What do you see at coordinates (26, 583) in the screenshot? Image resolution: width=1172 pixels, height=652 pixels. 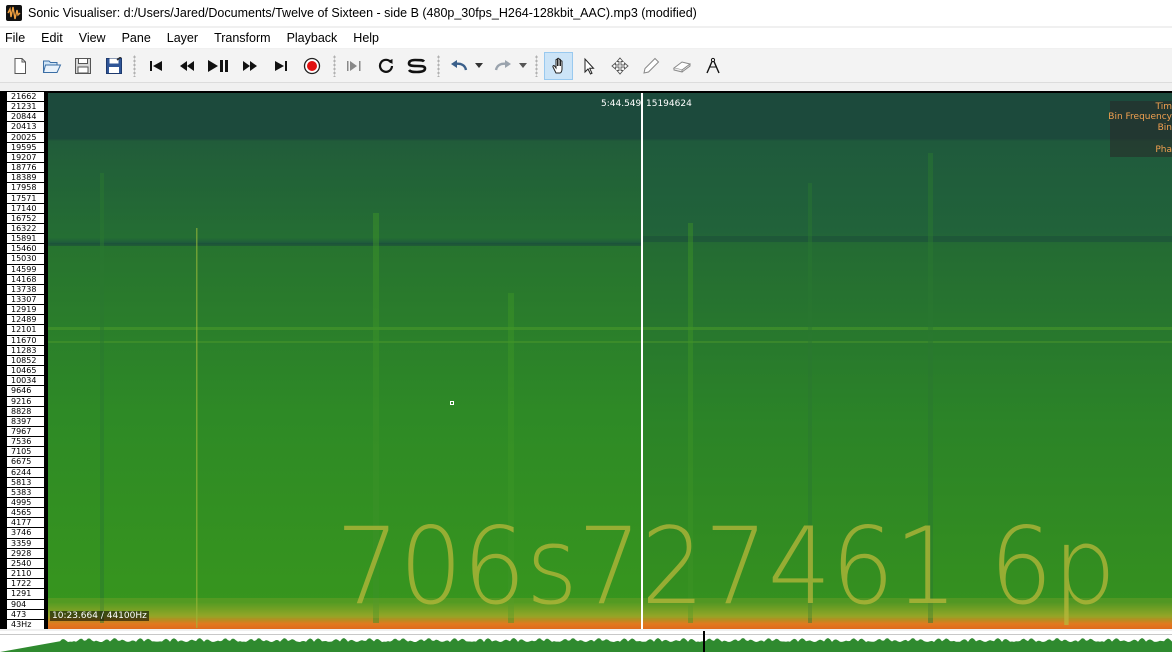 I see `frequency-tick-label: 1722` at bounding box center [26, 583].